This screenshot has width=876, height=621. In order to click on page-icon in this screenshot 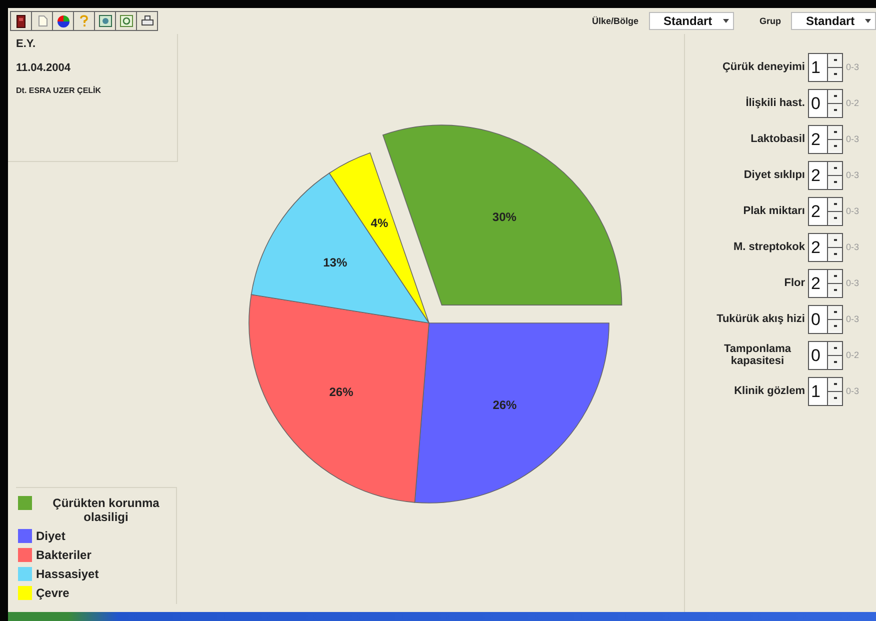, I will do `click(42, 21)`.